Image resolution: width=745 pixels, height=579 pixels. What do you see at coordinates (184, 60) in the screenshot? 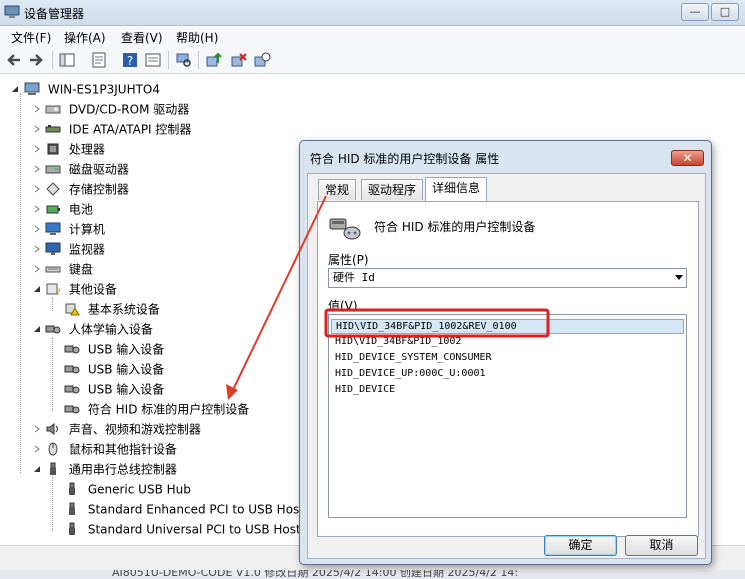
I see `scan-hardware-icon` at bounding box center [184, 60].